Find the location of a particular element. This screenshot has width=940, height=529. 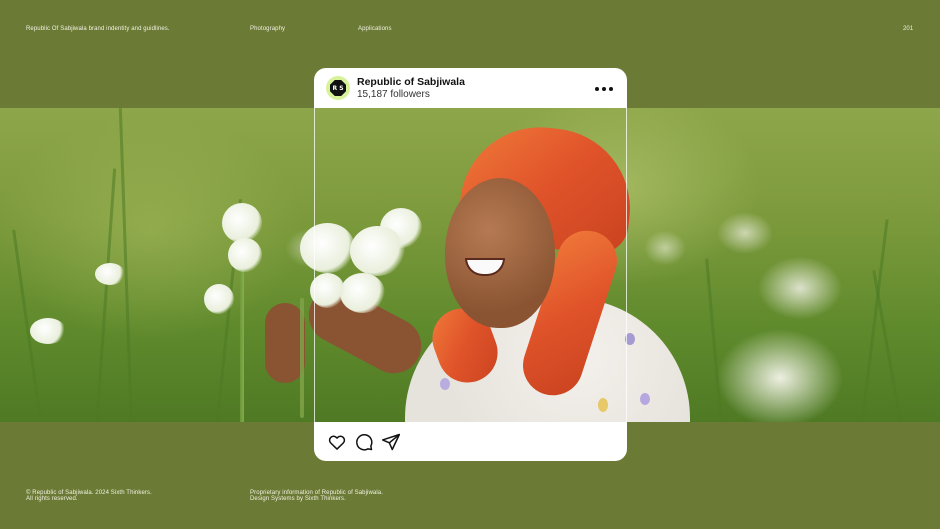

follower-count: 15,187 followers is located at coordinates (393, 94).